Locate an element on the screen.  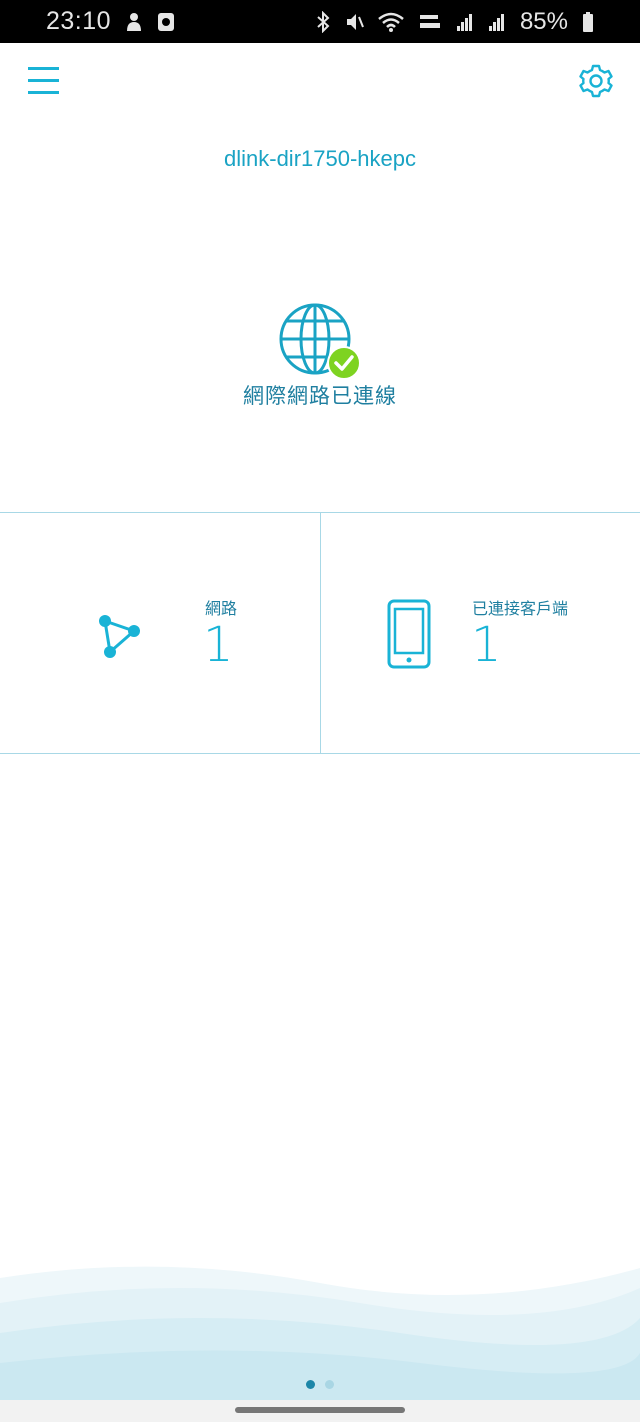
status-left: 23:10 is located at coordinates (110, 21).